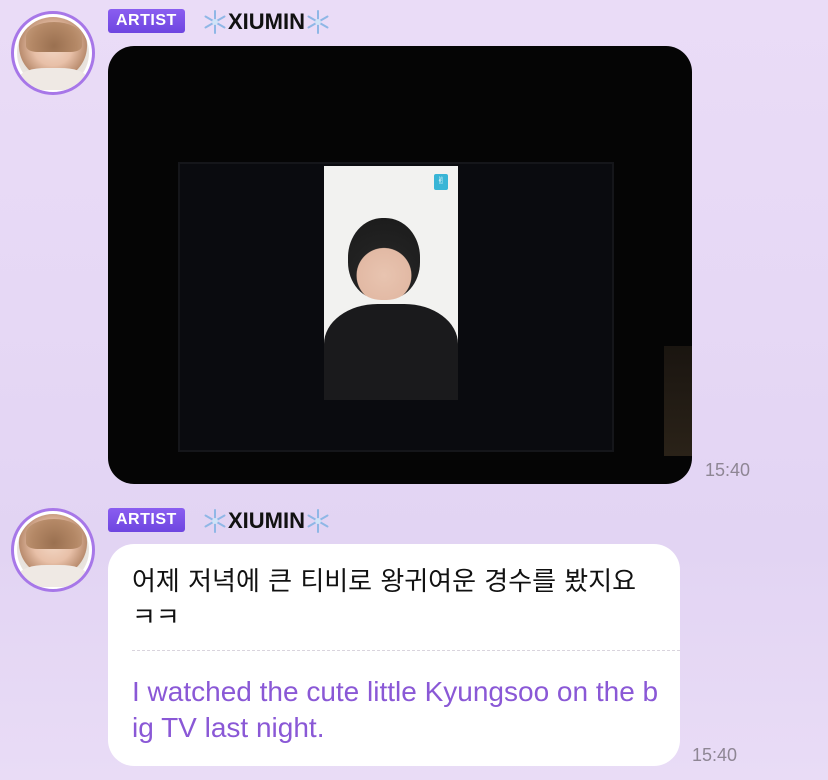  I want to click on room-shelf, so click(678, 401).